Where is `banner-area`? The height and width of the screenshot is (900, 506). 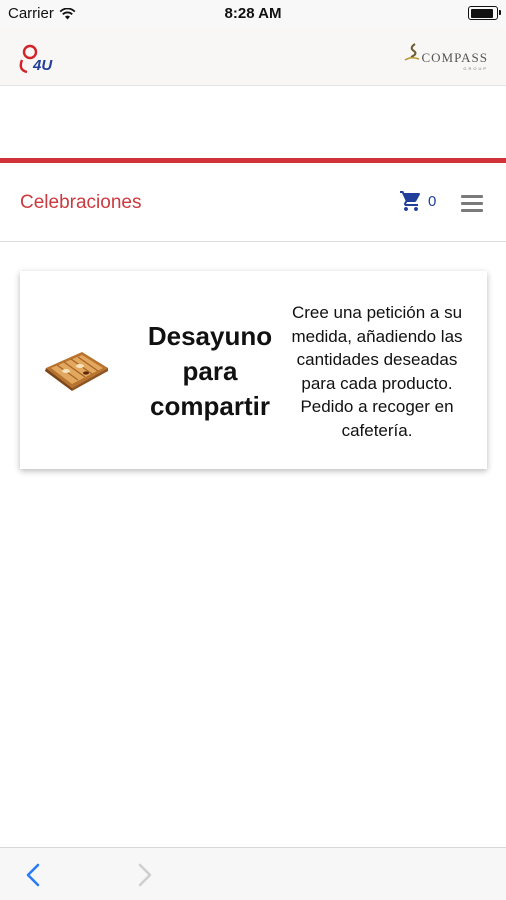
banner-area is located at coordinates (253, 122).